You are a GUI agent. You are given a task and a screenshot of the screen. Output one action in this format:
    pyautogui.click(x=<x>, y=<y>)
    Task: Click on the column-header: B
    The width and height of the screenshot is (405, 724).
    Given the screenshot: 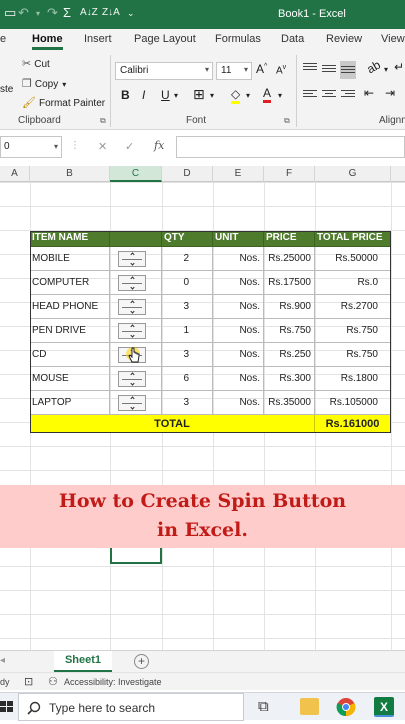 What is the action you would take?
    pyautogui.click(x=70, y=174)
    